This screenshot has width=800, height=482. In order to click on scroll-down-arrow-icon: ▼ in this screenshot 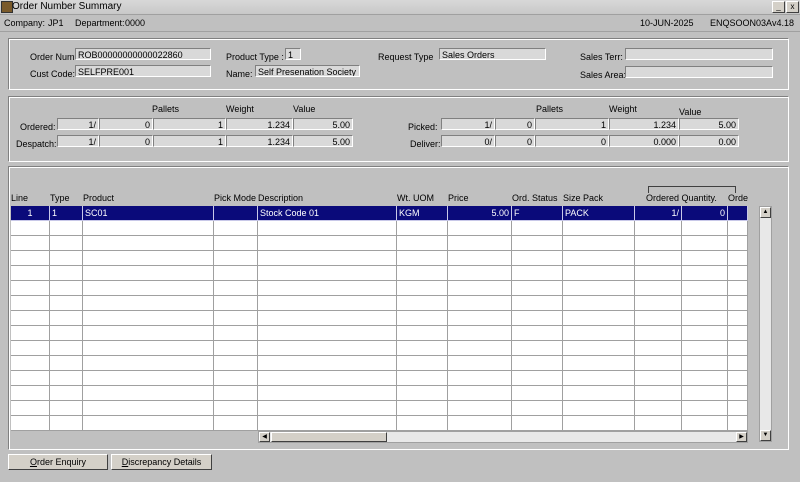, I will do `click(765, 435)`.